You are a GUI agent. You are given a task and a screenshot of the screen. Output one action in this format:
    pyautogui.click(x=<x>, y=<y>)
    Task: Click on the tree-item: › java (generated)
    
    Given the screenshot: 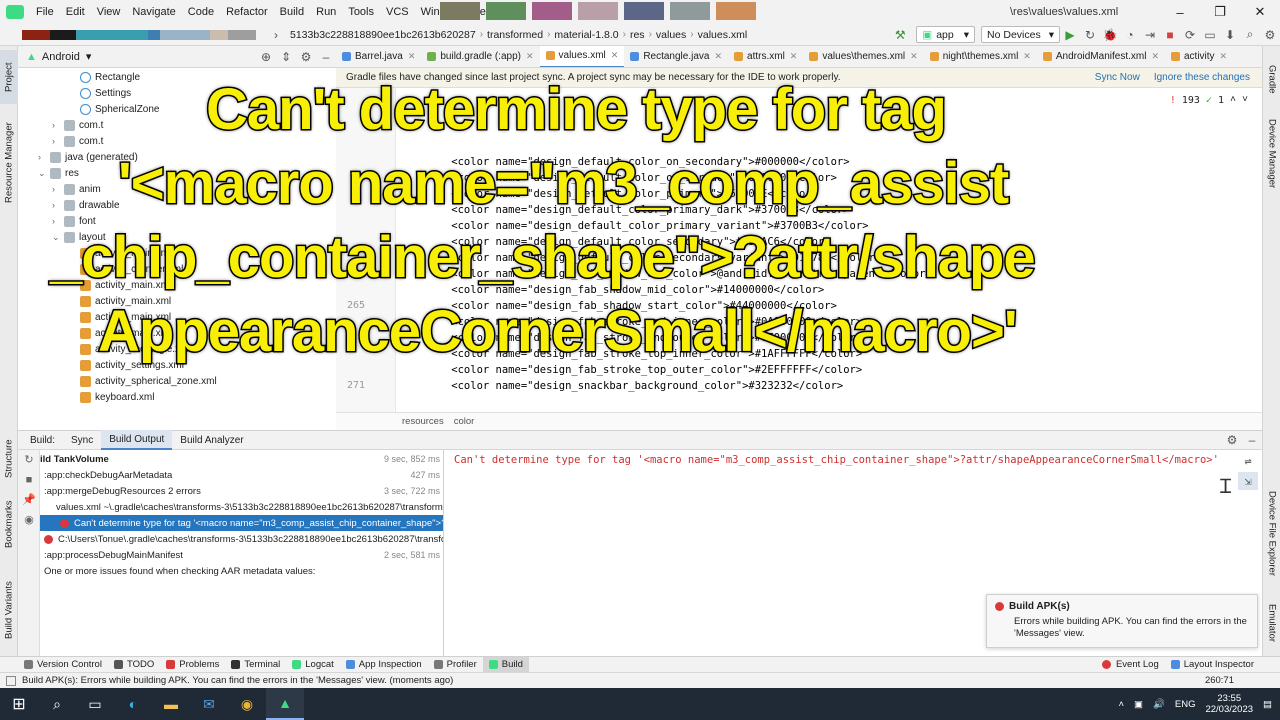 What is the action you would take?
    pyautogui.click(x=88, y=157)
    